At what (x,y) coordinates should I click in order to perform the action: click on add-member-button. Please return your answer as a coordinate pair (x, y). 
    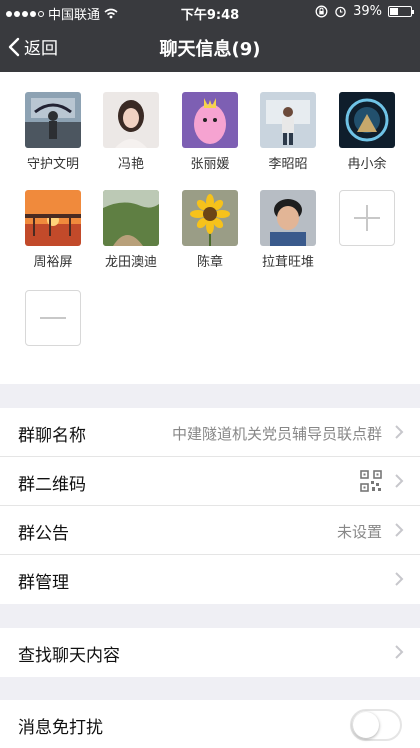
    Looking at the image, I should click on (367, 218).